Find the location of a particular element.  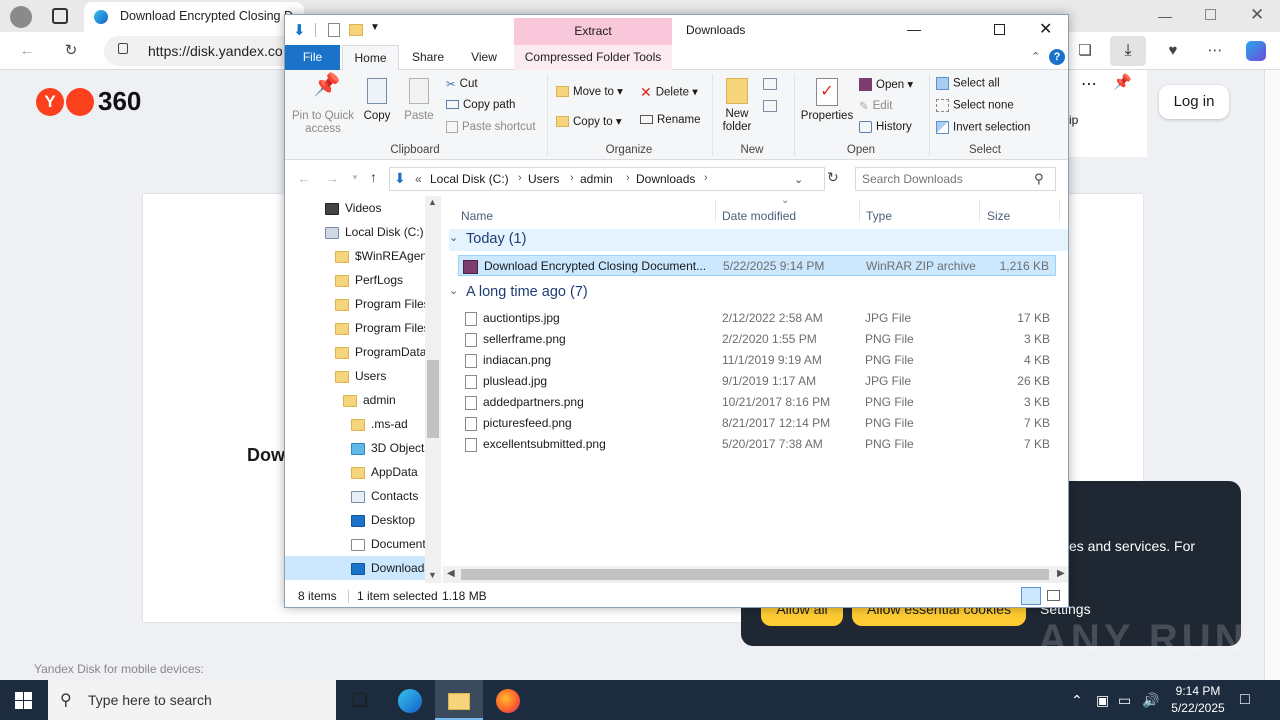

large-icons-view-icon is located at coordinates (1053, 595).